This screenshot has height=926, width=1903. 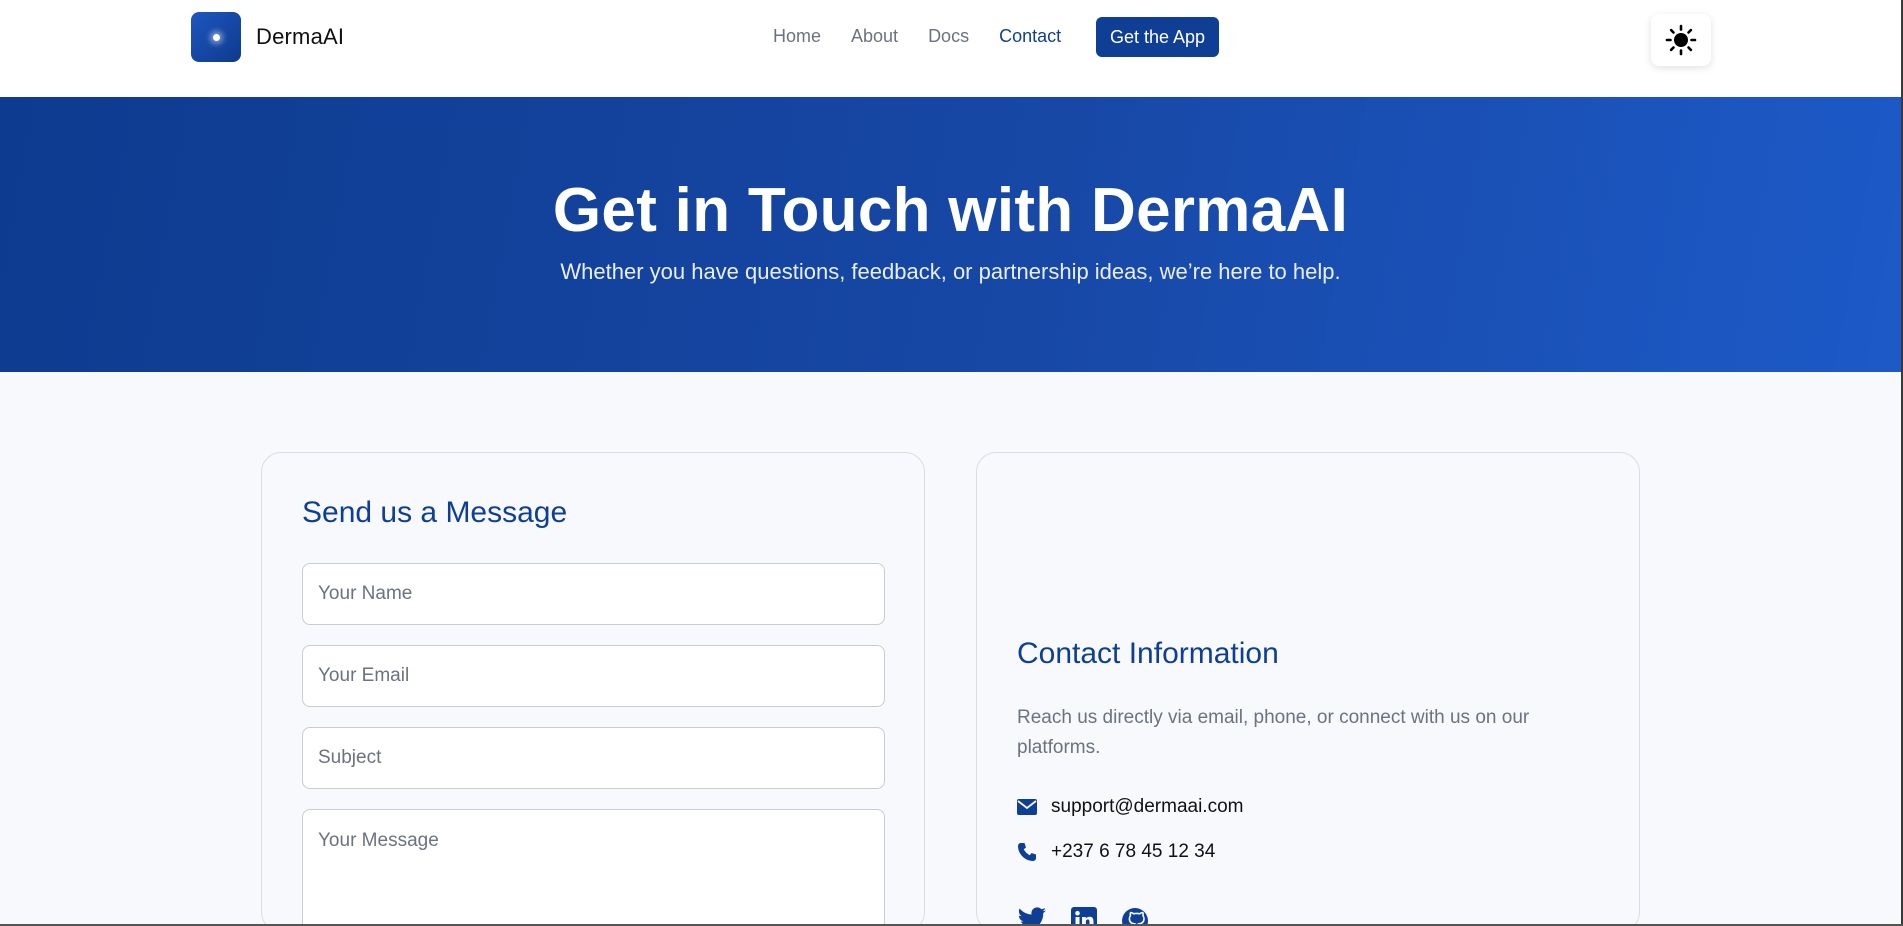 I want to click on message-textarea: Your Message, so click(x=593, y=867).